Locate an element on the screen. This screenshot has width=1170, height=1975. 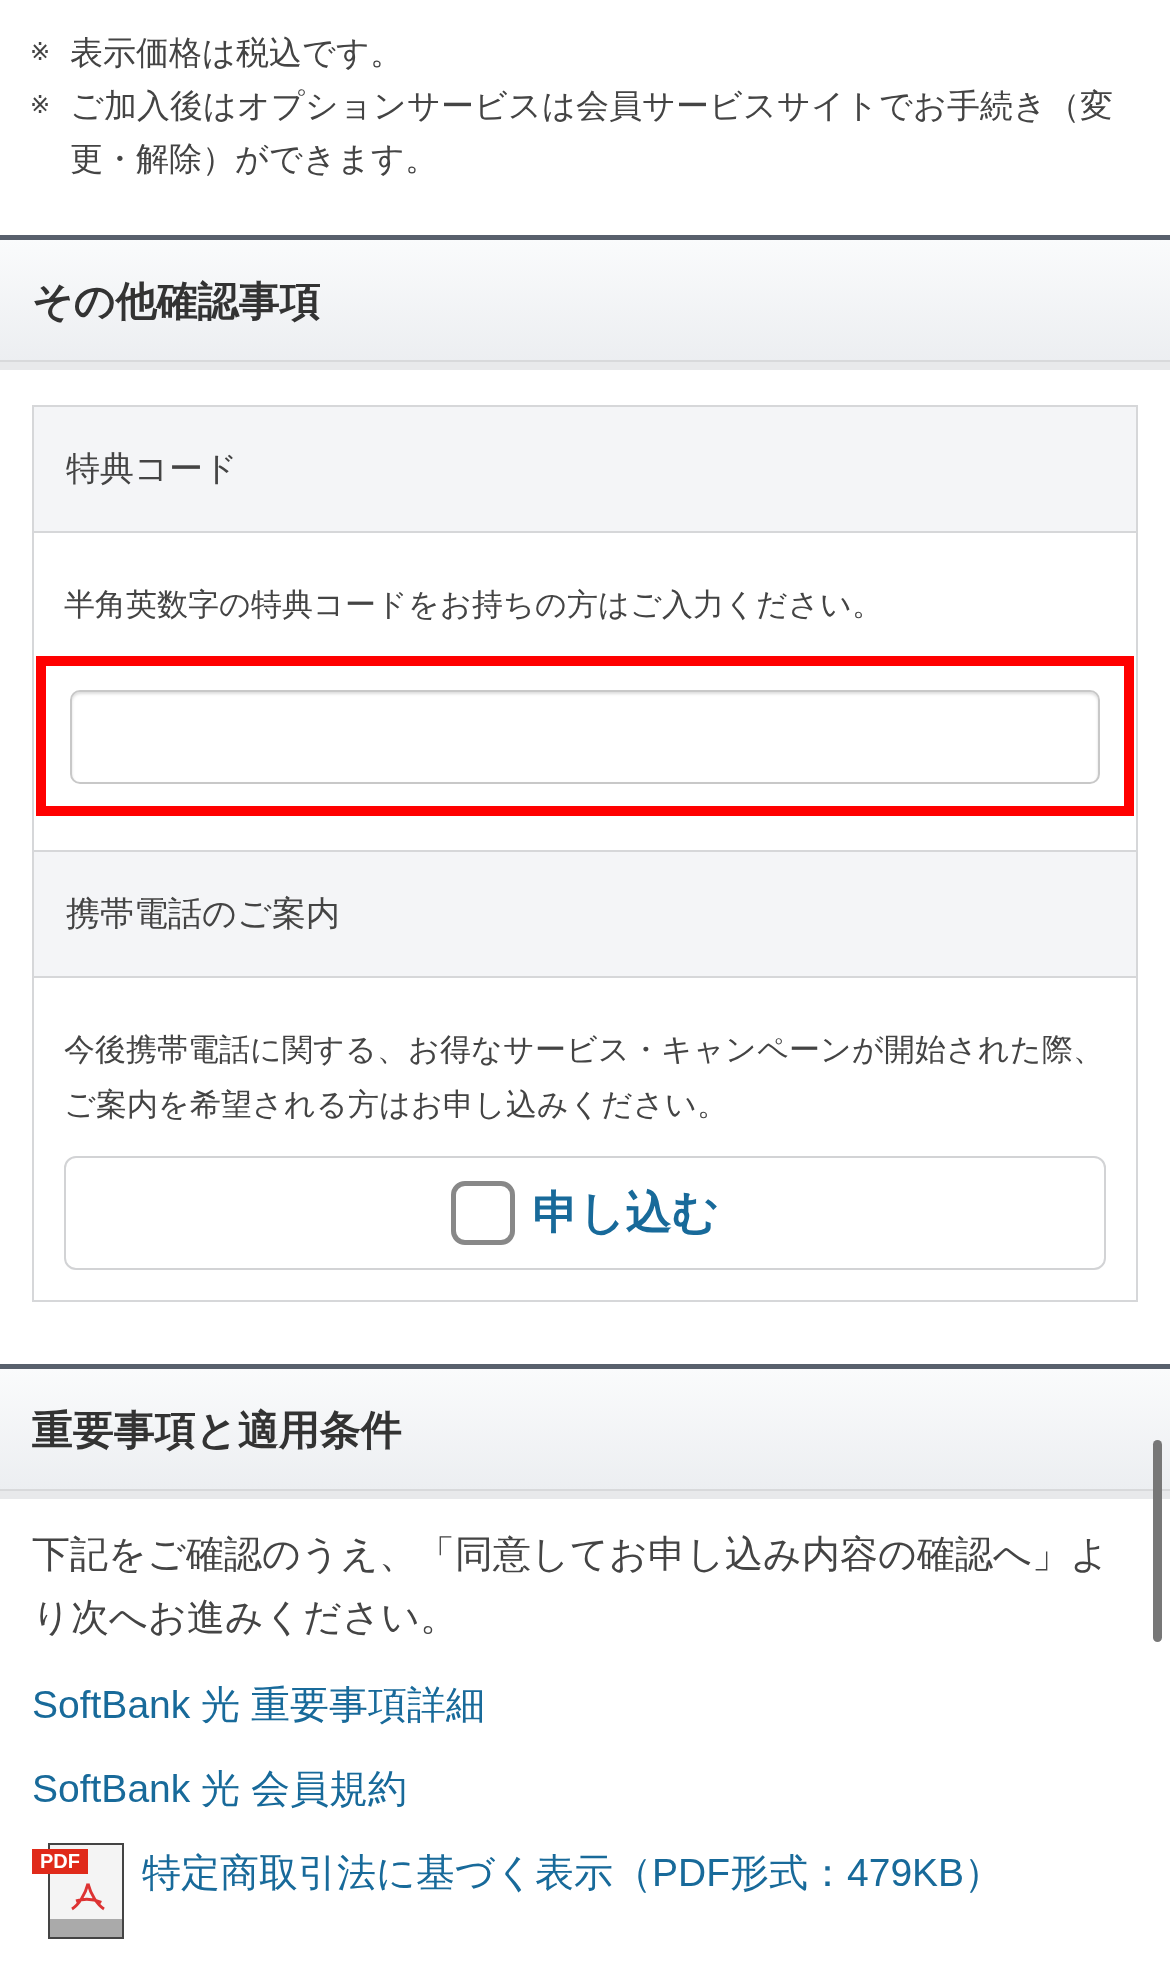
note-text: 表示価格は税込です。 is located at coordinates (237, 53).